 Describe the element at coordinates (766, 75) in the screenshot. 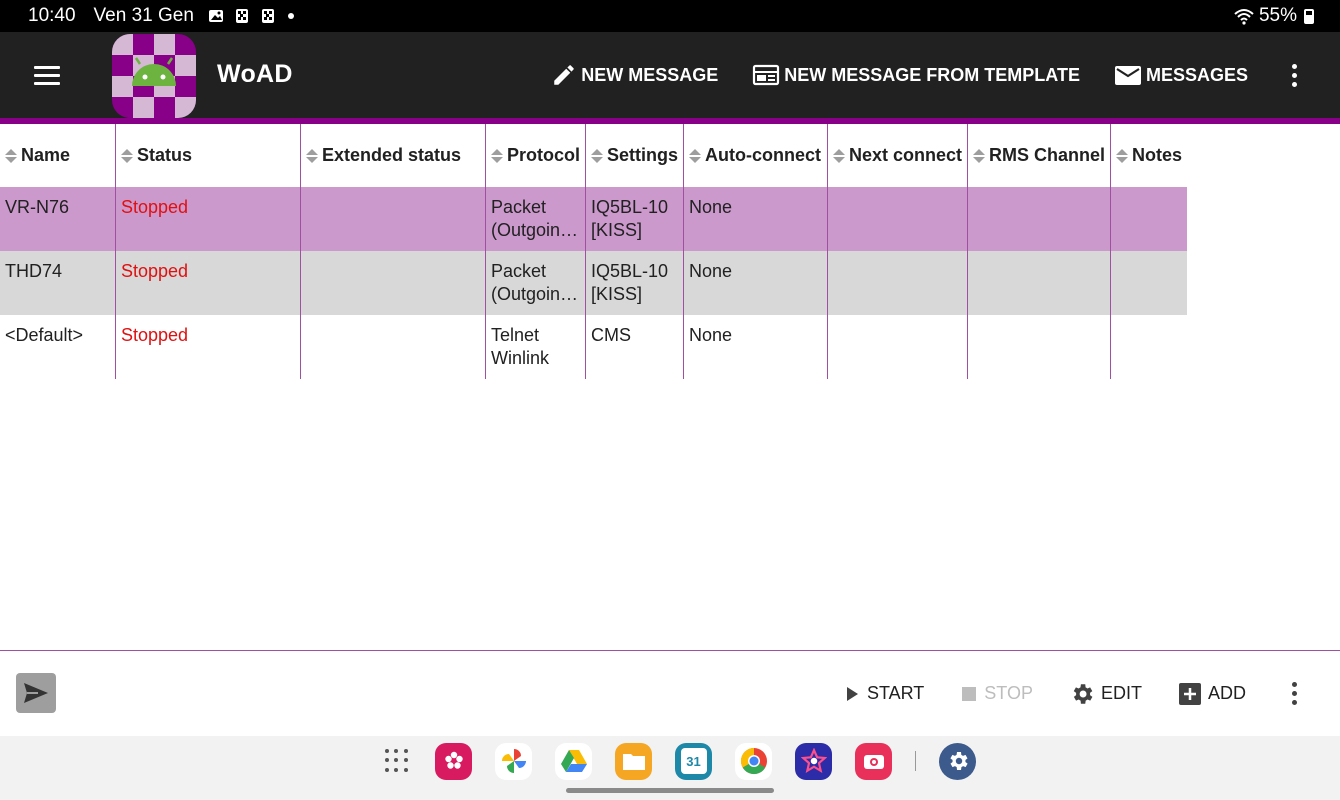

I see `template-icon` at that location.